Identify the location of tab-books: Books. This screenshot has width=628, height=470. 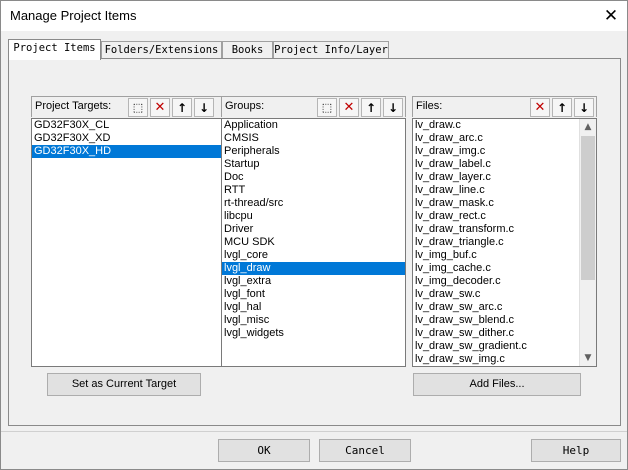
(247, 50).